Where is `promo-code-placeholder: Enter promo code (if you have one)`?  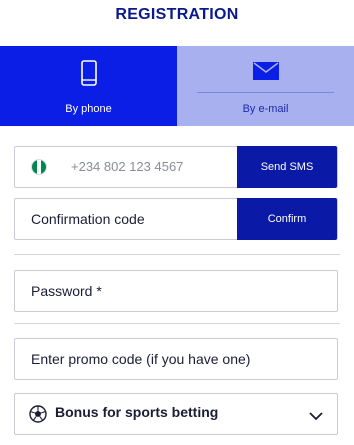 promo-code-placeholder: Enter promo code (if you have one) is located at coordinates (141, 359).